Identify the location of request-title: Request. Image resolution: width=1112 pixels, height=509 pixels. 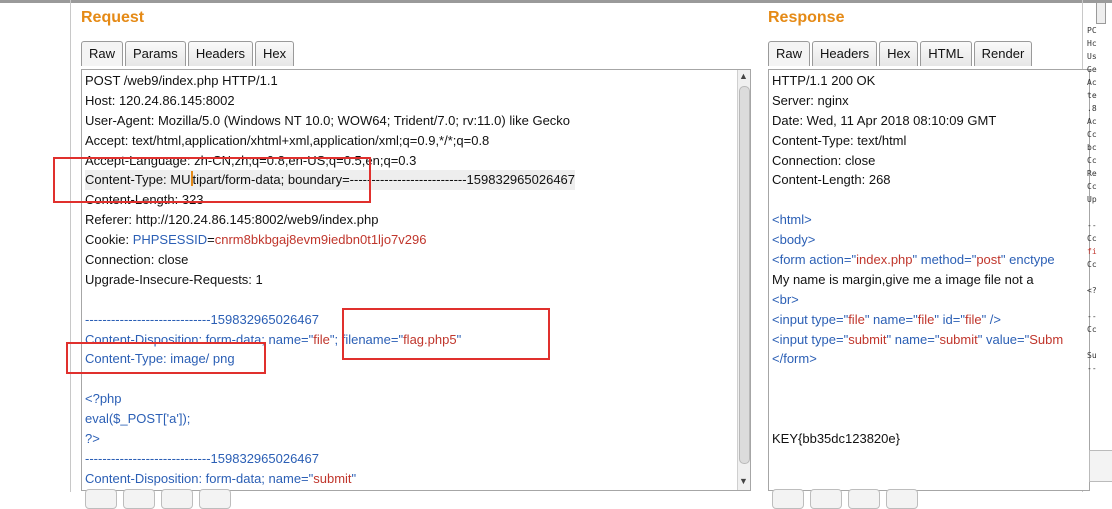
(113, 17).